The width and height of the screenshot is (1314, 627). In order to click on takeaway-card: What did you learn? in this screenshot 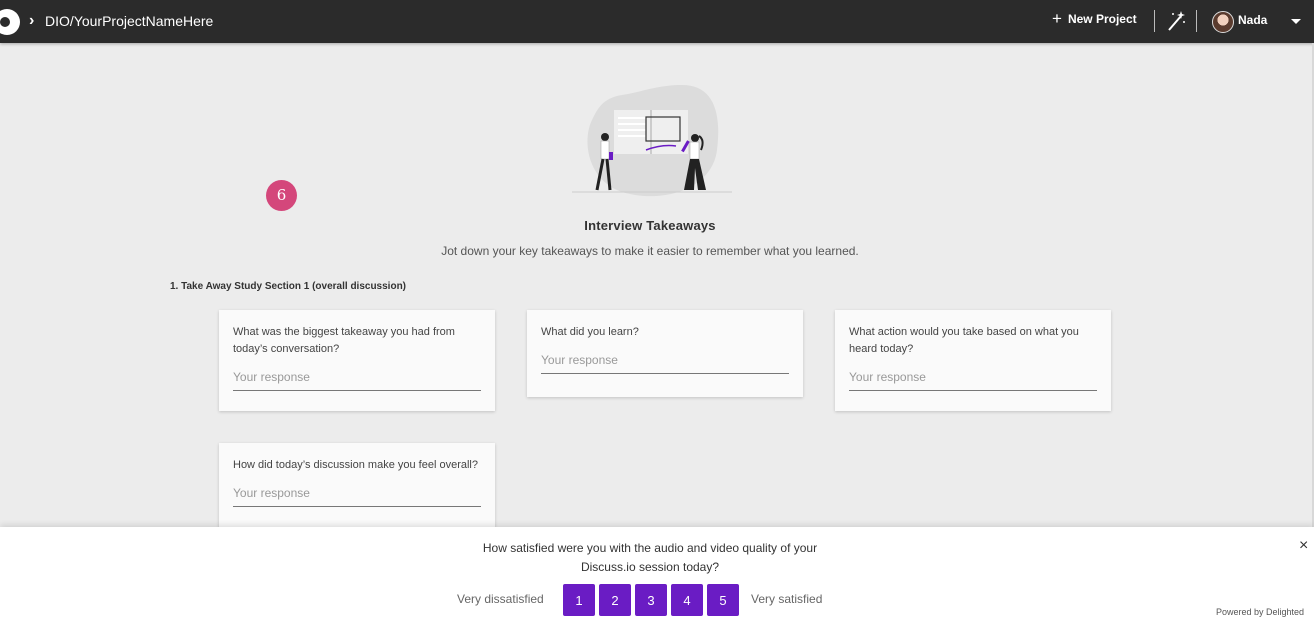, I will do `click(665, 353)`.